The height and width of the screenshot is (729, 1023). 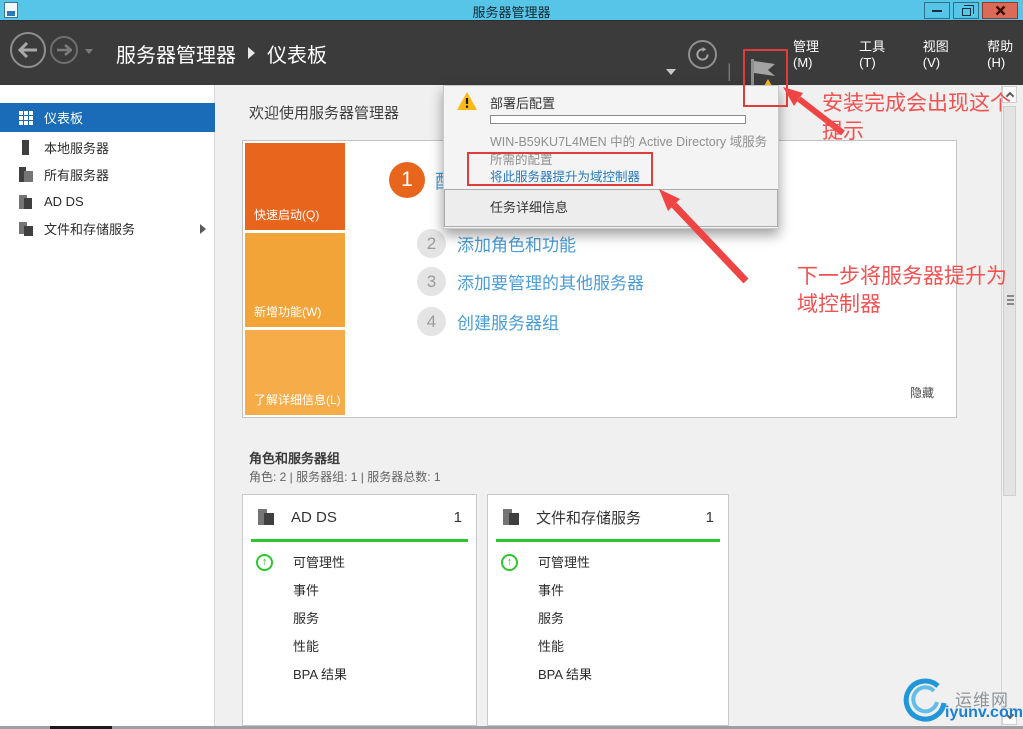 I want to click on annotation-line: 域控制器, so click(x=839, y=304).